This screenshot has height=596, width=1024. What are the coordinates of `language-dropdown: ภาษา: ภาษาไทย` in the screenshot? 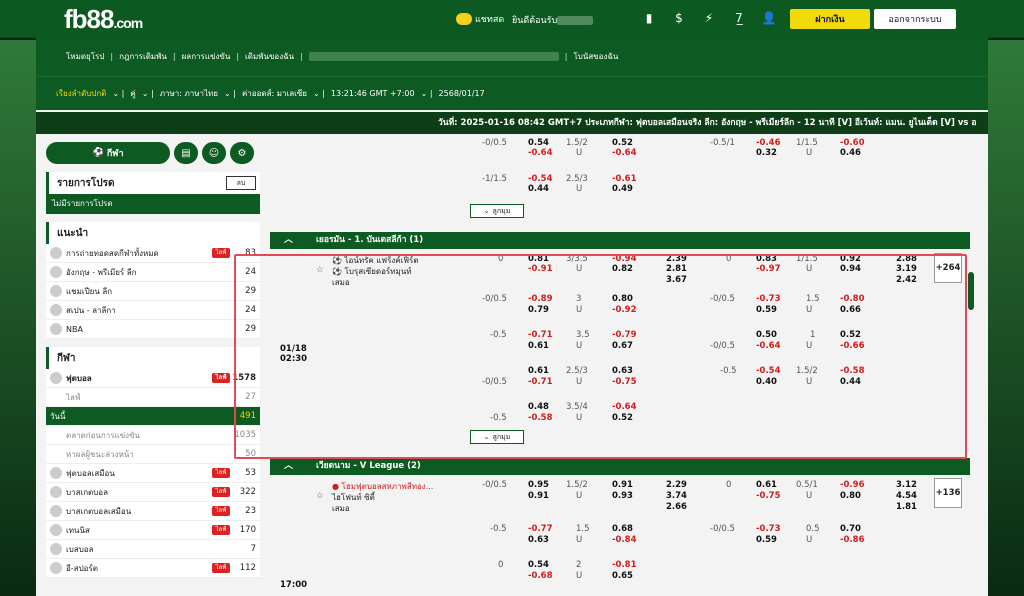 It's located at (189, 93).